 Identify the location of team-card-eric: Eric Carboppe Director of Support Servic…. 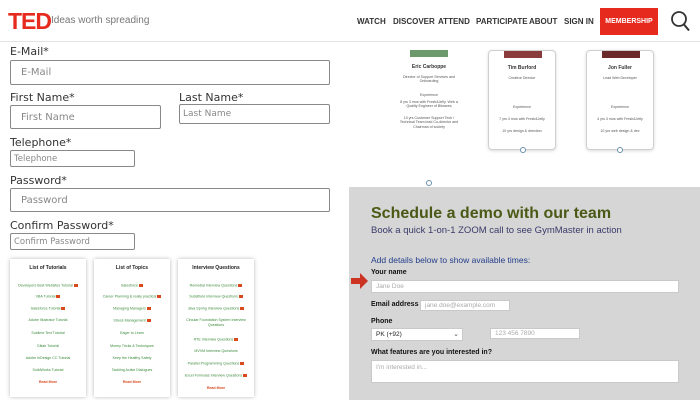
(429, 96).